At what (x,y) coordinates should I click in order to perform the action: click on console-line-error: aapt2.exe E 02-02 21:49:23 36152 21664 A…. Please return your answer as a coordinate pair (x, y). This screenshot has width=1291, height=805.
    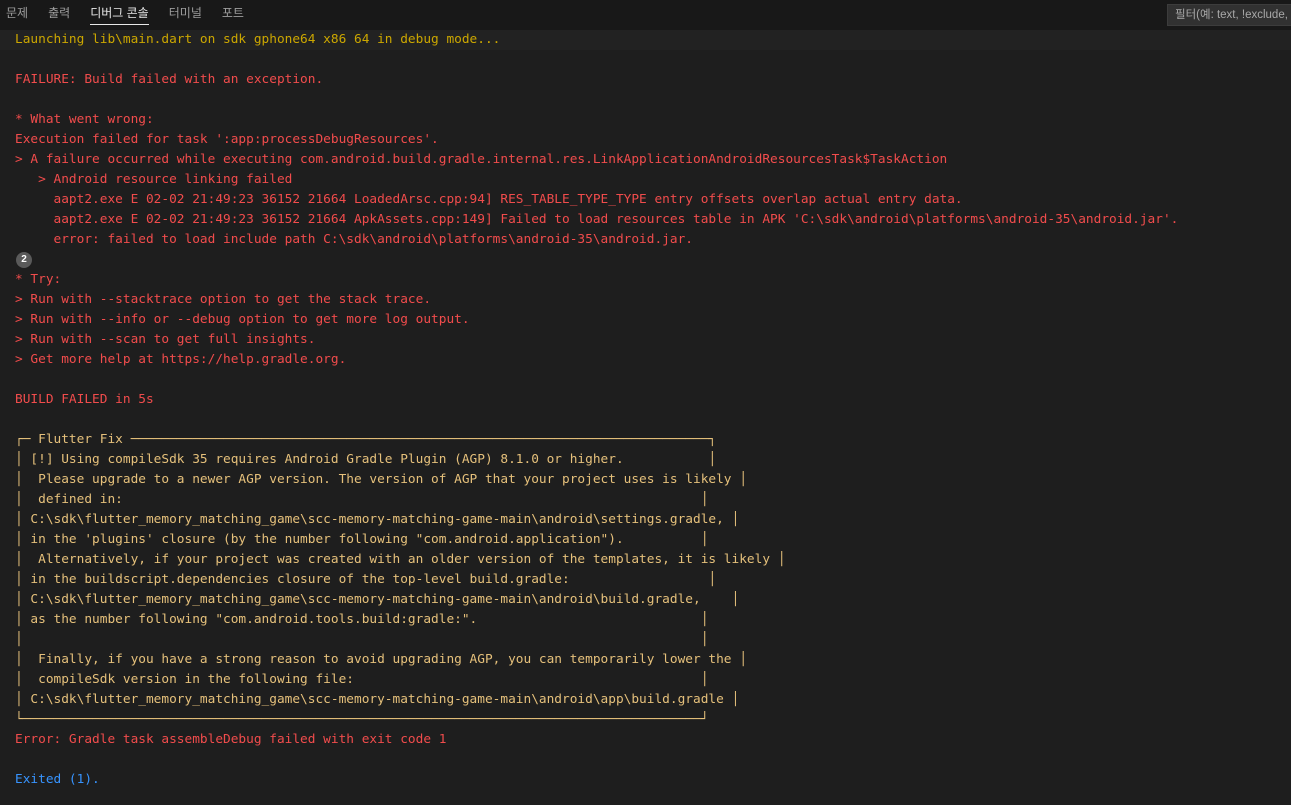
    Looking at the image, I should click on (597, 219).